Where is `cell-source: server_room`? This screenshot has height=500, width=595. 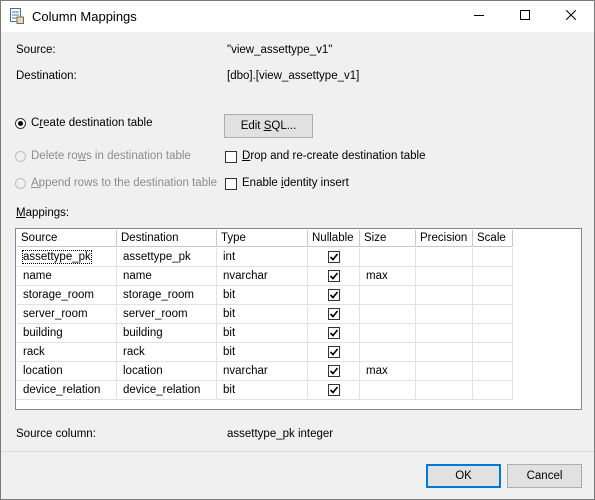
cell-source: server_room is located at coordinates (67, 314).